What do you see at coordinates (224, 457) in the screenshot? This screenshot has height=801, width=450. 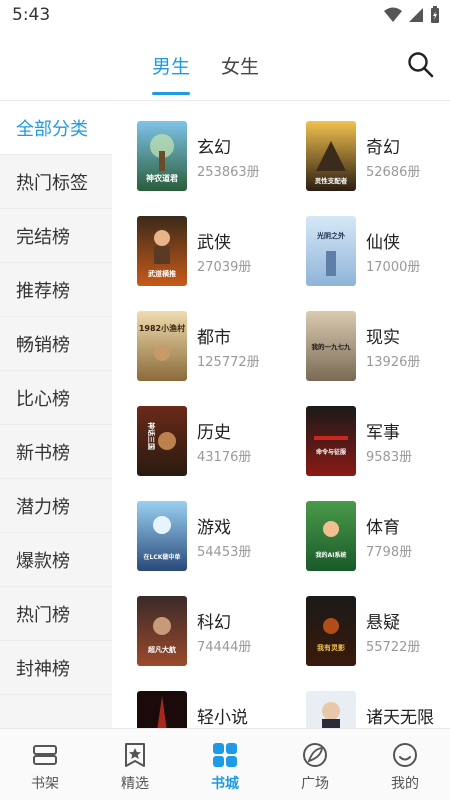 I see `category-count: 43176册` at bounding box center [224, 457].